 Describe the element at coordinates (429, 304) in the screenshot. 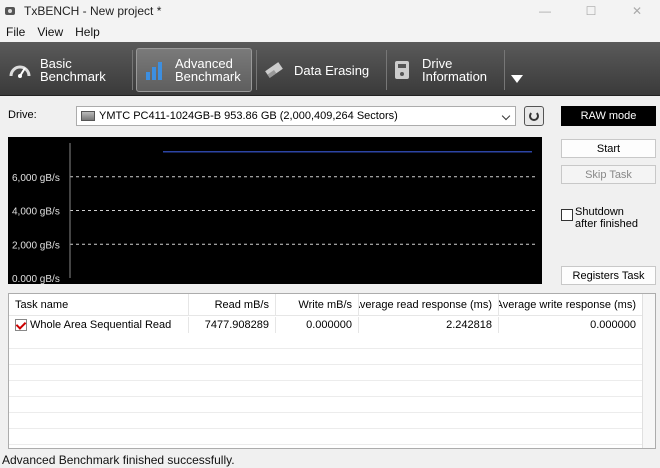

I see `col-avg-read: Average read response (ms)` at that location.